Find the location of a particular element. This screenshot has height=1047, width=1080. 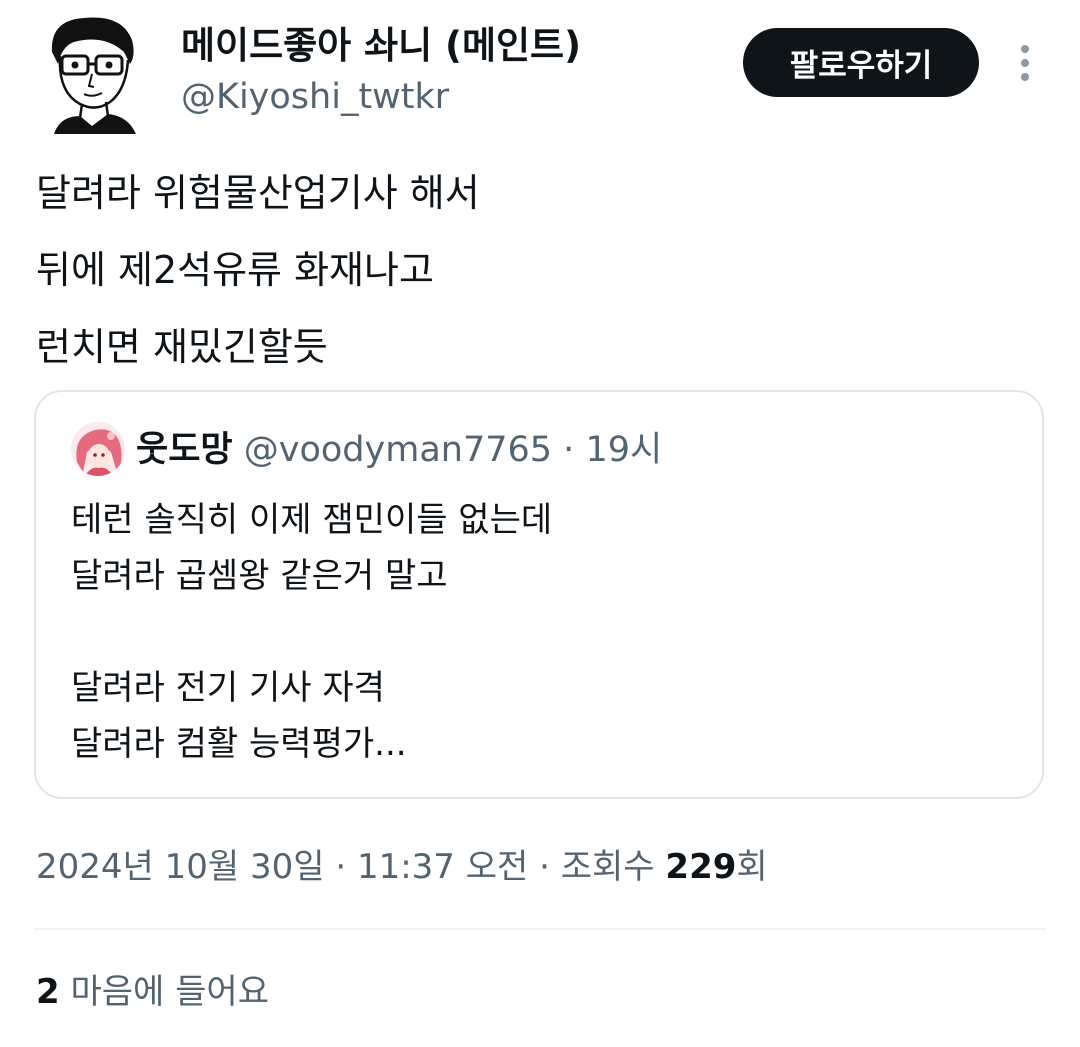

quote-line is located at coordinates (311, 632).